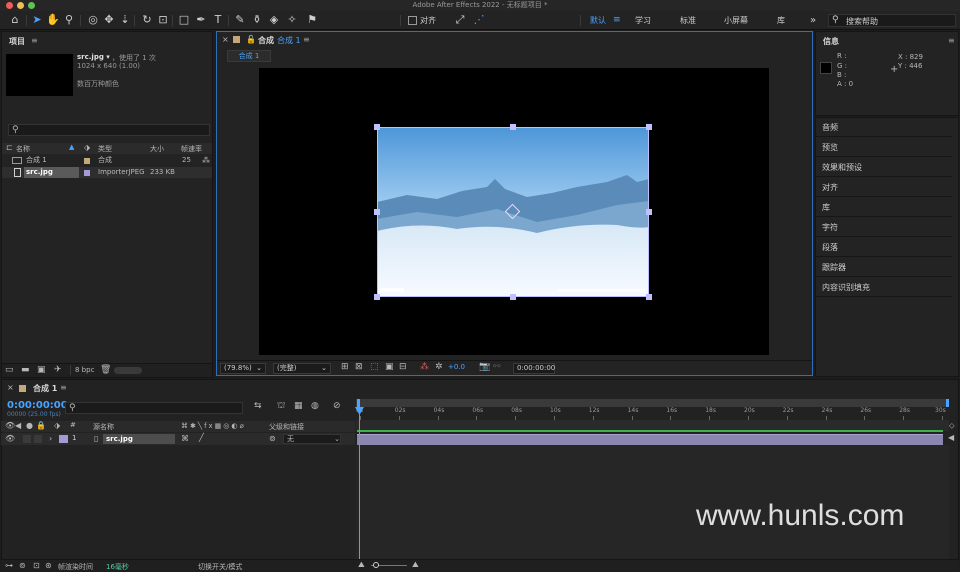 The height and width of the screenshot is (572, 960). What do you see at coordinates (41, 370) in the screenshot?
I see `new-composition-icon: ▣` at bounding box center [41, 370].